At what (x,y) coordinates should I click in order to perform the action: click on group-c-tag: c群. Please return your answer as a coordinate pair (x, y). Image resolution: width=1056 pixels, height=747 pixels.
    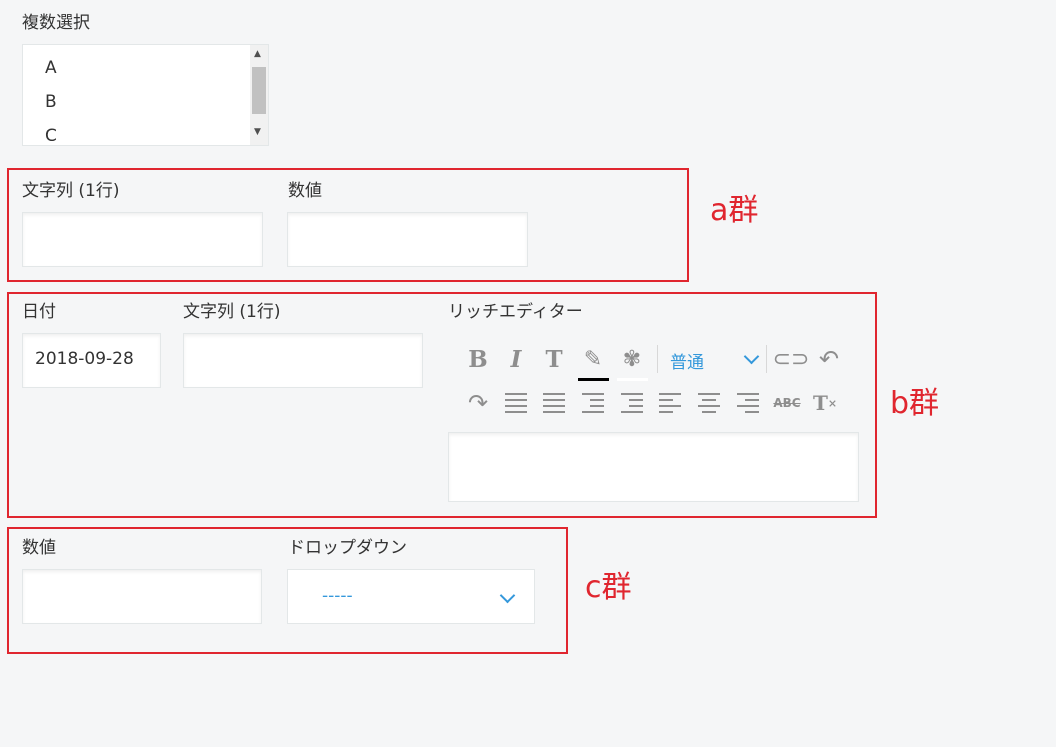
    Looking at the image, I should click on (608, 587).